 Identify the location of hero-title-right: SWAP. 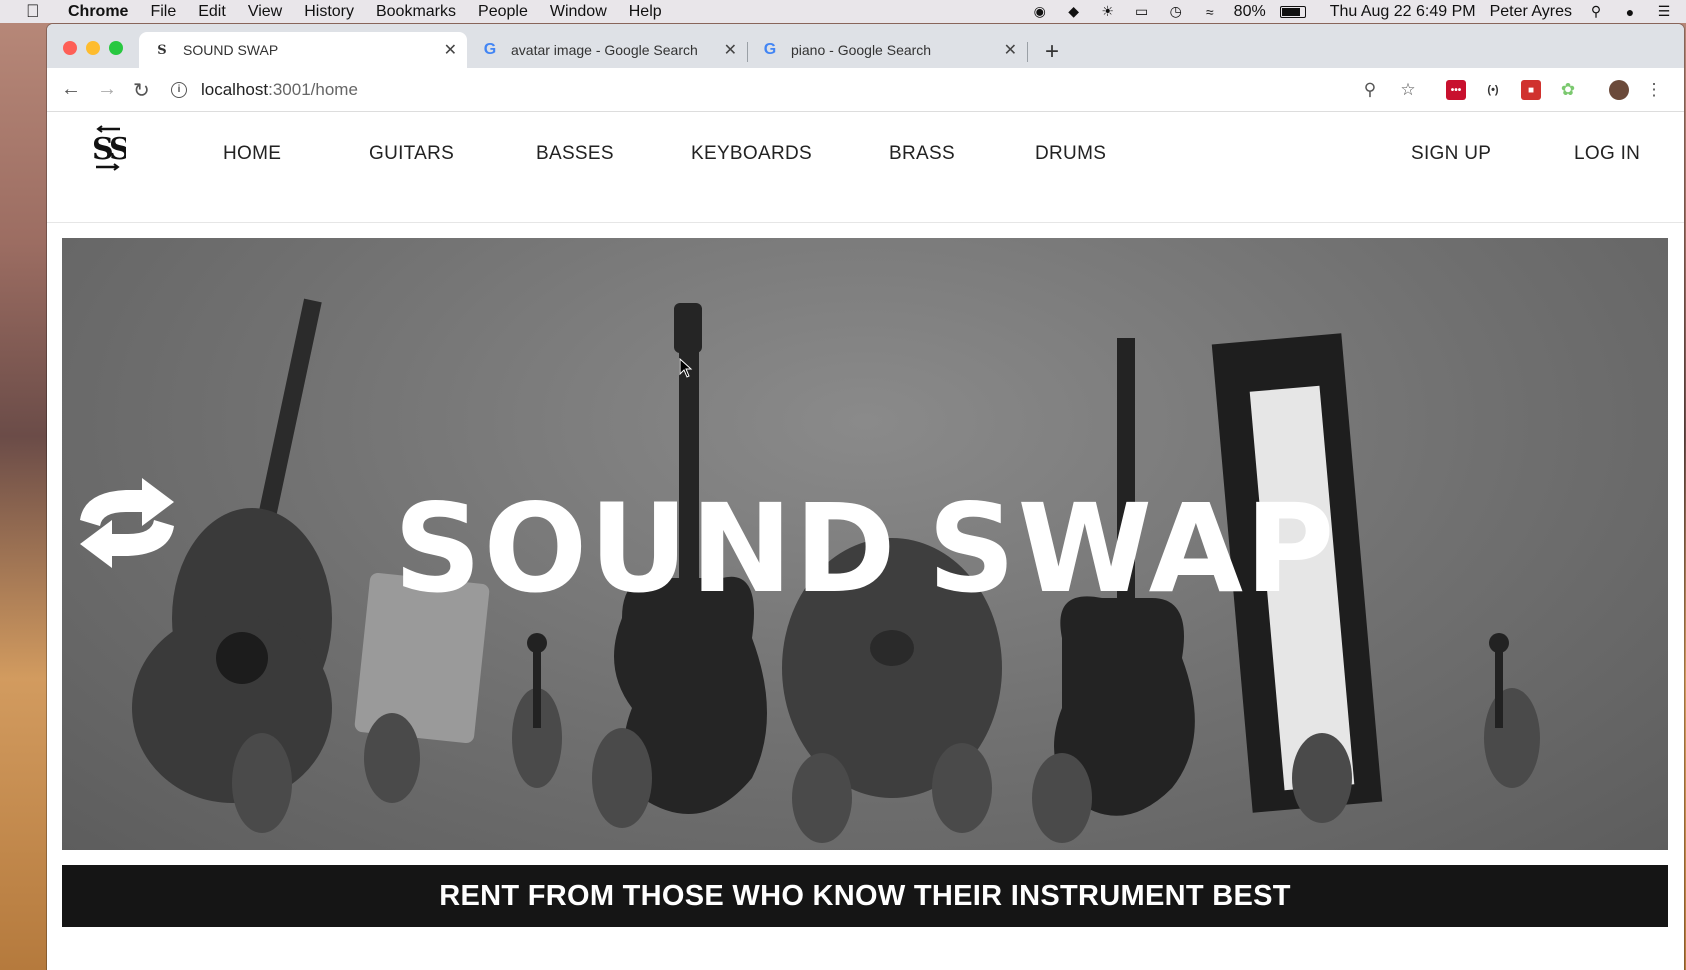
(1132, 549).